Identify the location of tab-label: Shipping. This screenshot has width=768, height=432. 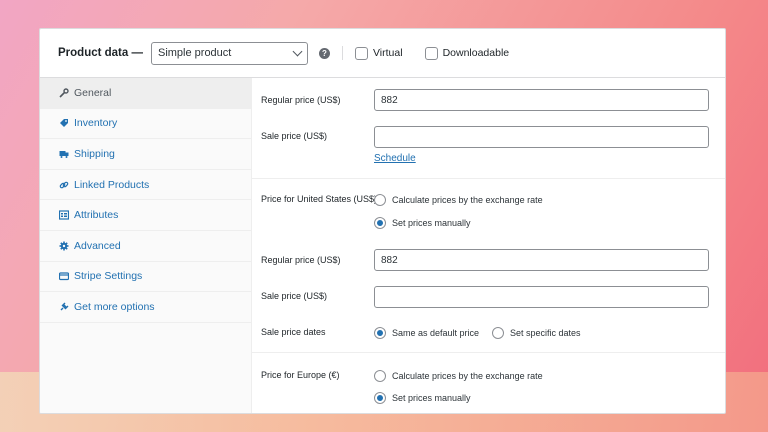
(94, 153).